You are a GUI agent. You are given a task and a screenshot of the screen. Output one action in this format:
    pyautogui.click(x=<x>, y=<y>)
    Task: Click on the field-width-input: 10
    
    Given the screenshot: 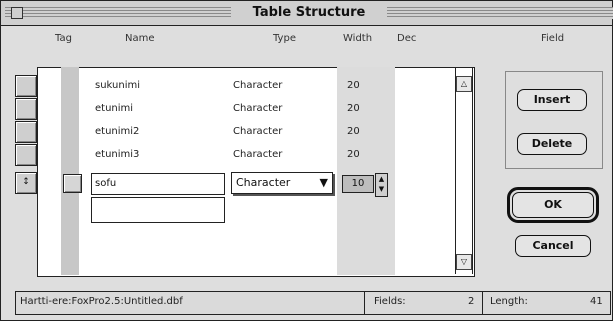 What is the action you would take?
    pyautogui.click(x=358, y=184)
    